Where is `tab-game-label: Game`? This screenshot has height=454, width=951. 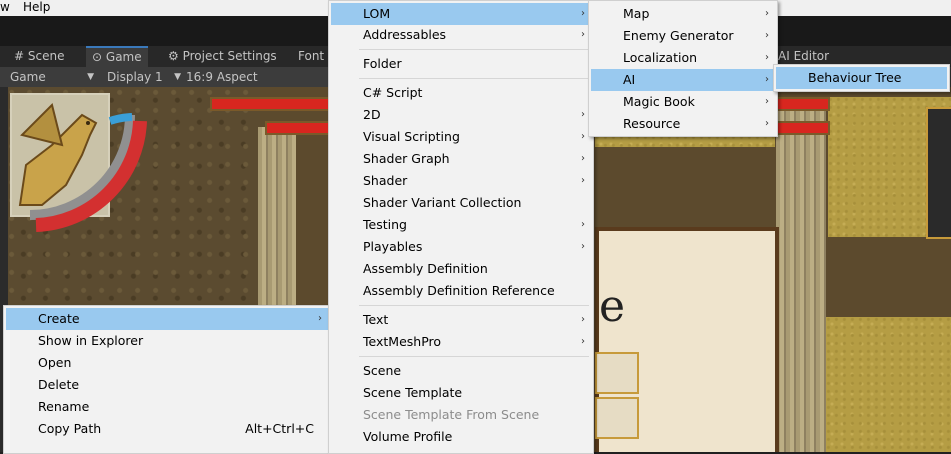
tab-game-label: Game is located at coordinates (123, 57).